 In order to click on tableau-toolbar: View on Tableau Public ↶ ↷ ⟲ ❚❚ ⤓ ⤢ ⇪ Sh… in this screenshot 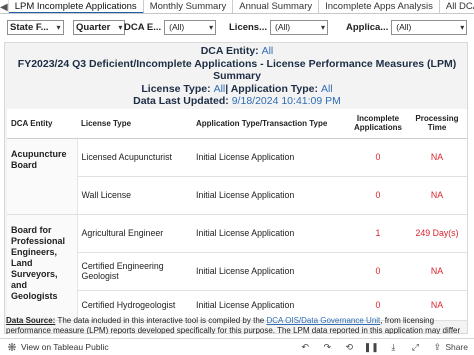, I will do `click(237, 346)`.